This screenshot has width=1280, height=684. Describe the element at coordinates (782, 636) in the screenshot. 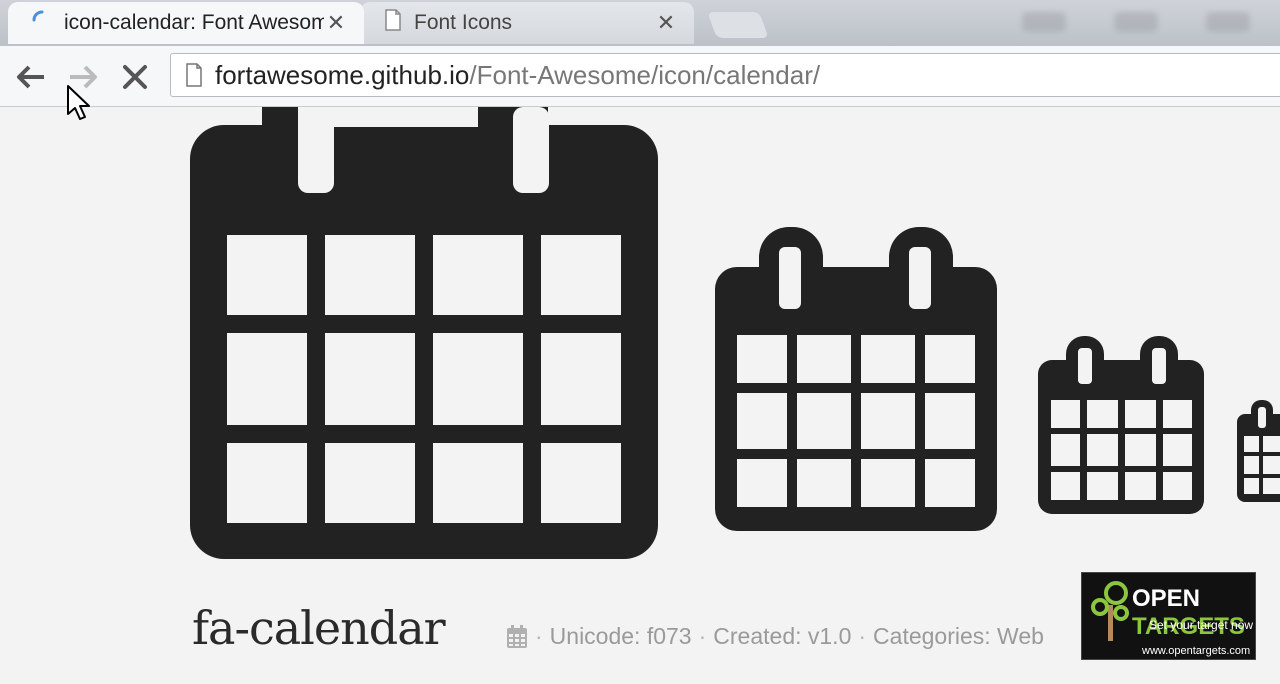

I see `meta-created: Created: v1.0` at that location.